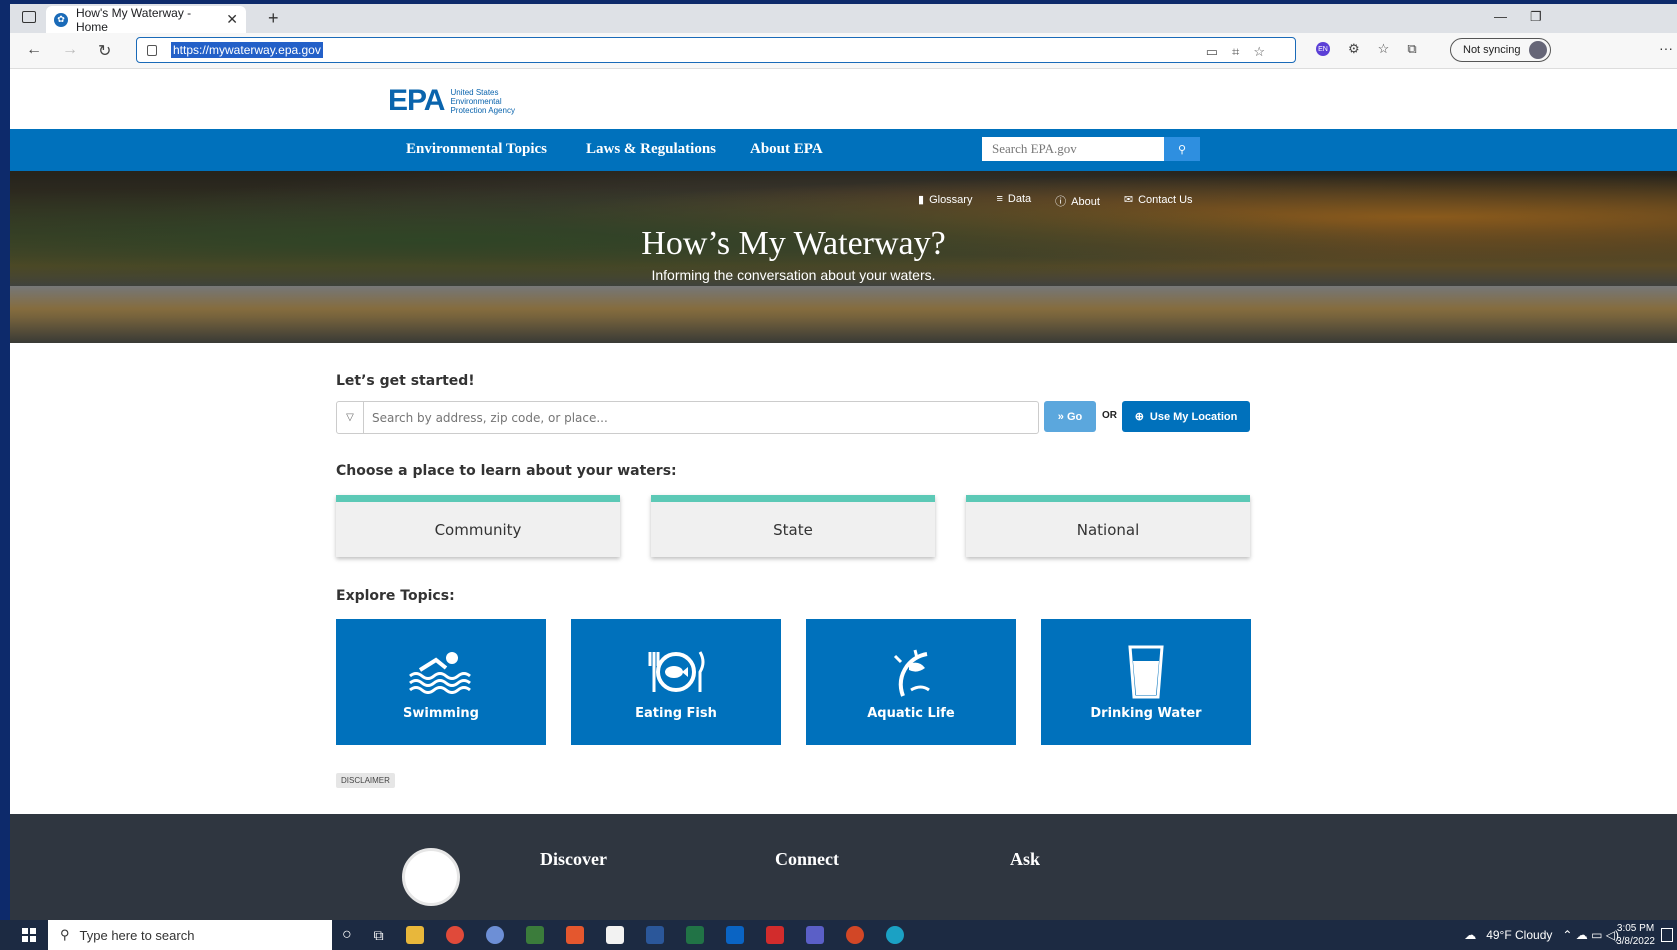 Image resolution: width=1677 pixels, height=950 pixels. Describe the element at coordinates (854, 935) in the screenshot. I see `powerpoint-icon` at that location.